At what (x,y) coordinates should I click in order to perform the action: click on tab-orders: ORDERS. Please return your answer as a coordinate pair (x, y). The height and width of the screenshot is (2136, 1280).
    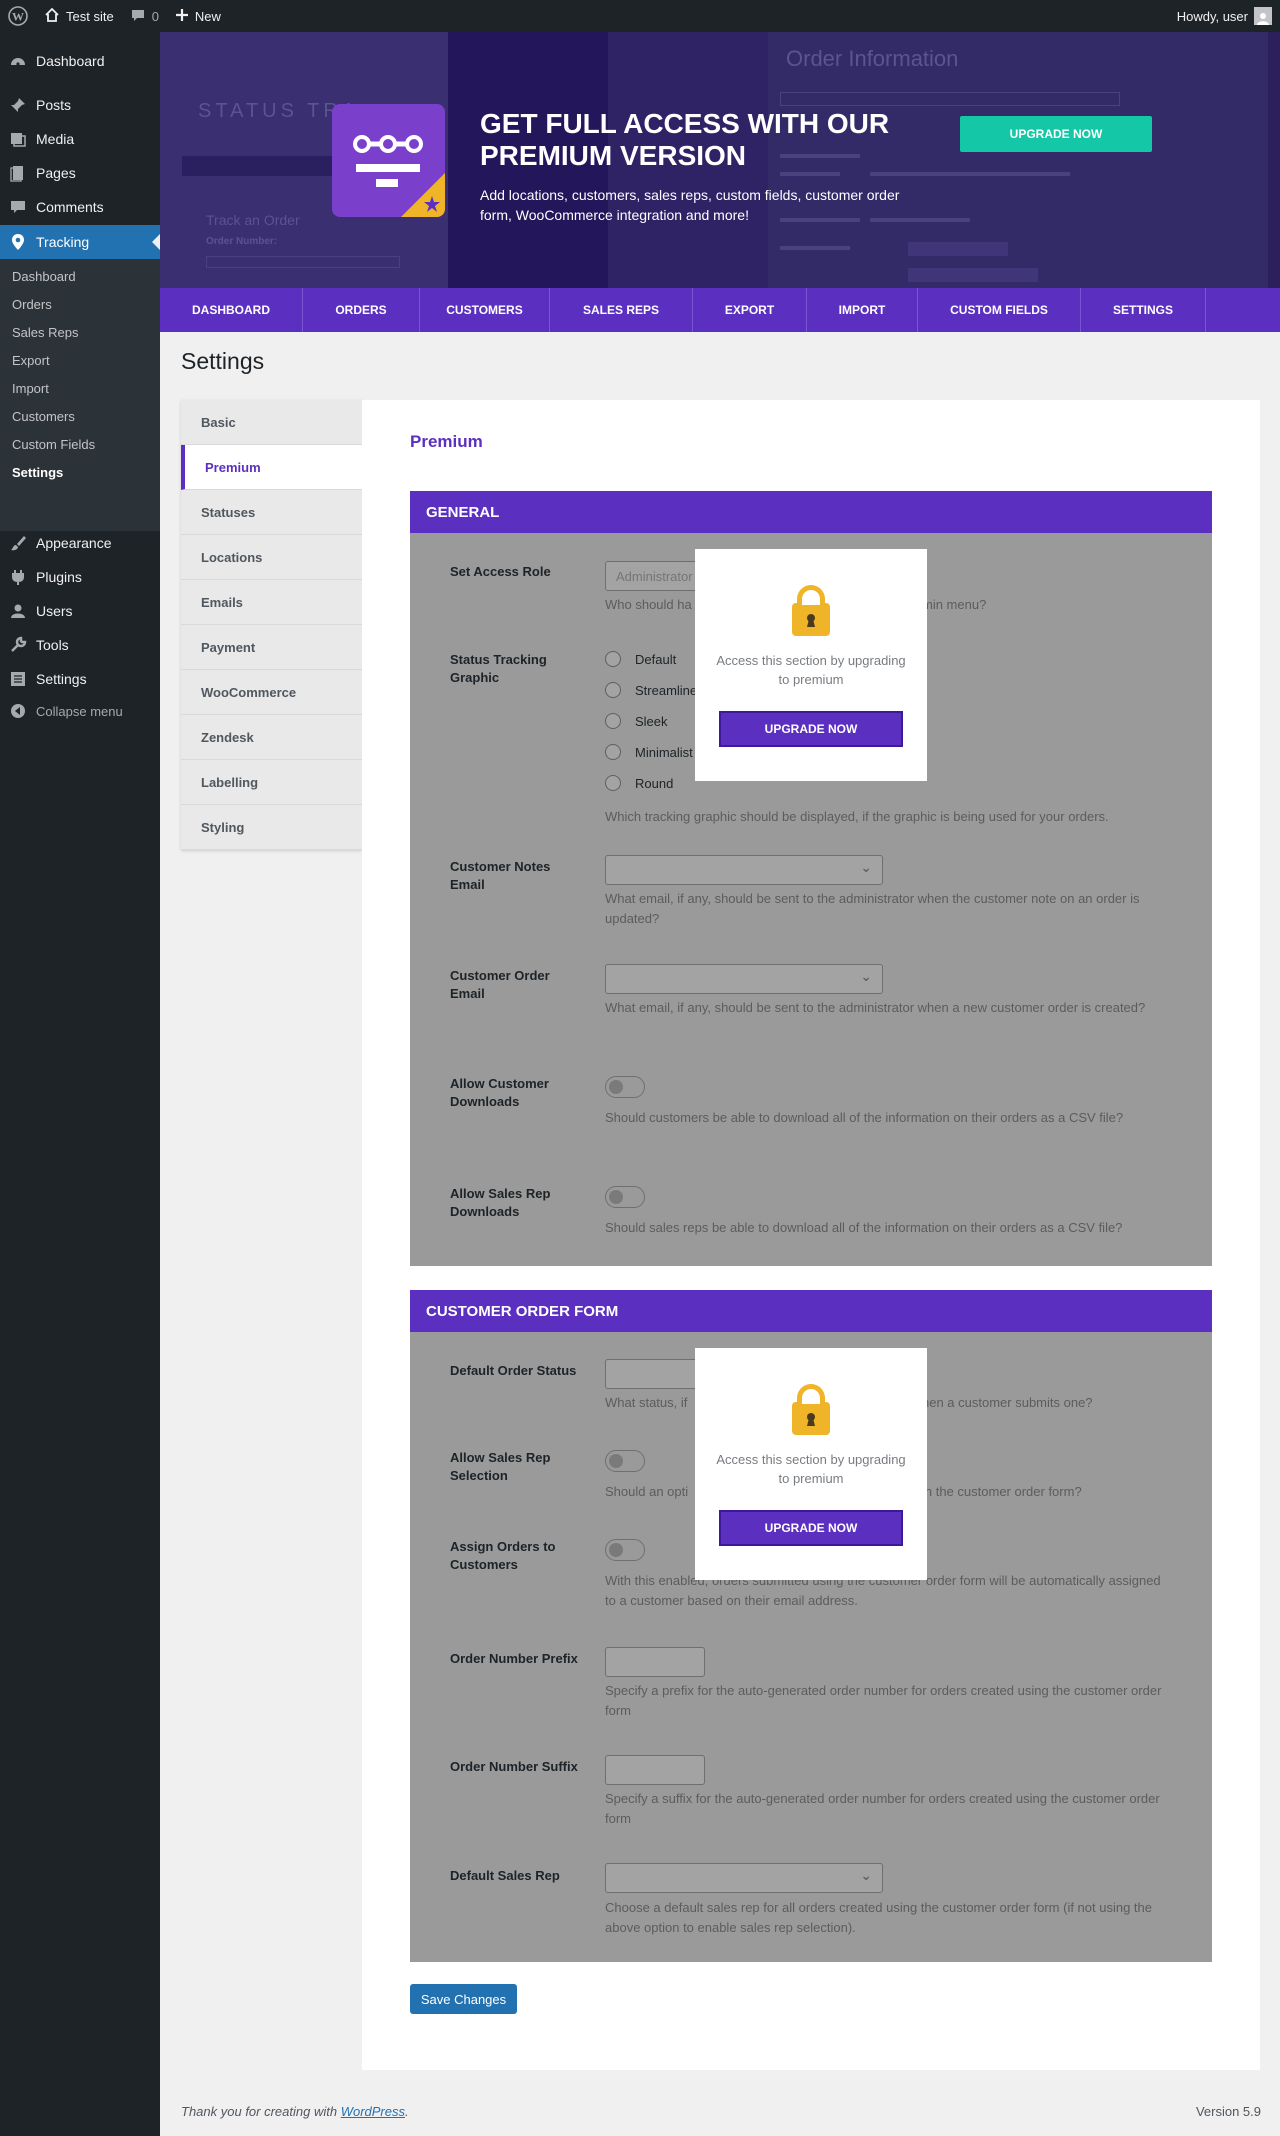
    Looking at the image, I should click on (361, 310).